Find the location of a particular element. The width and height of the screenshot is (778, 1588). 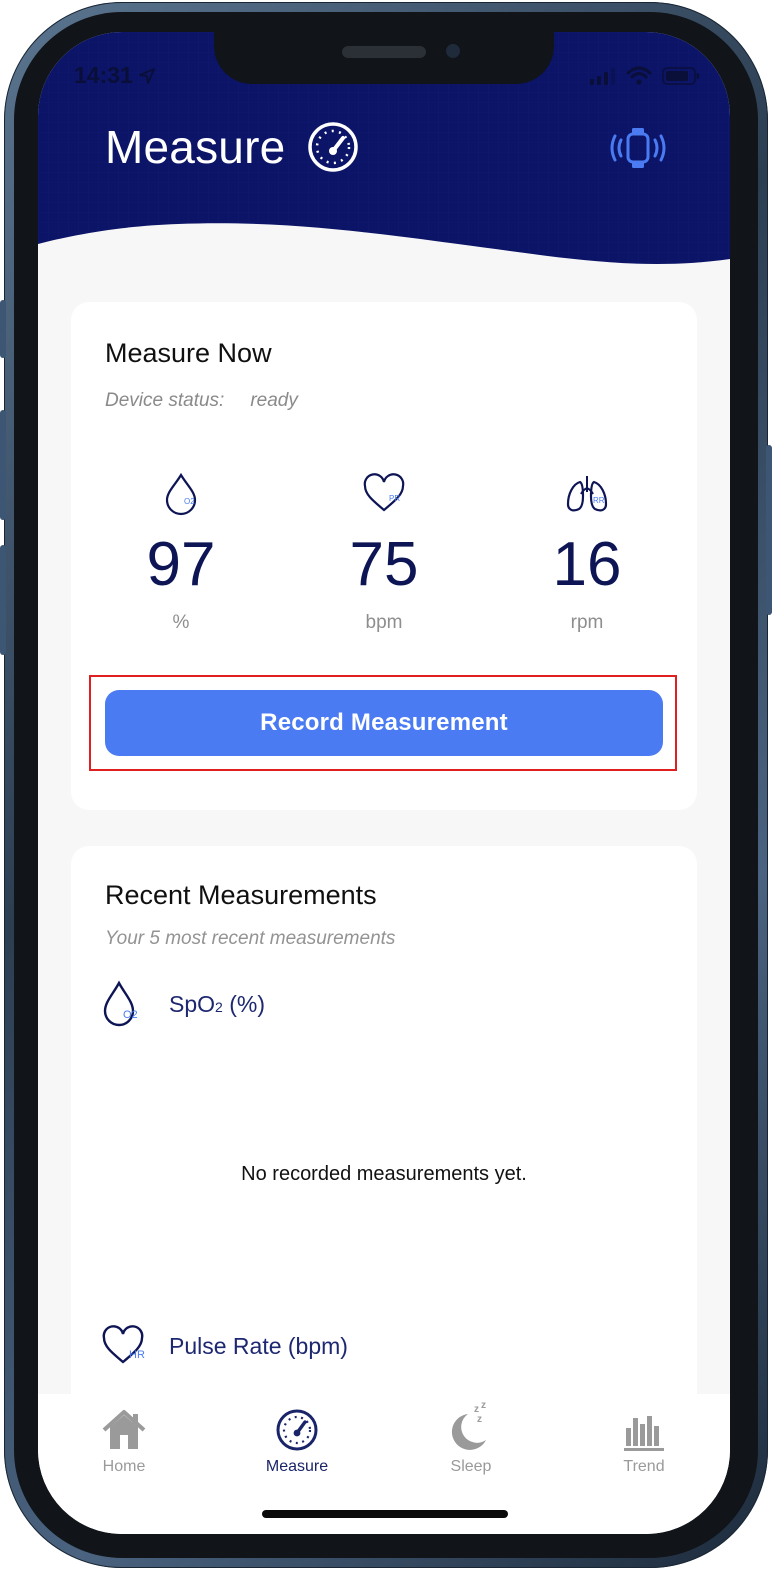

status-icons is located at coordinates (645, 76).